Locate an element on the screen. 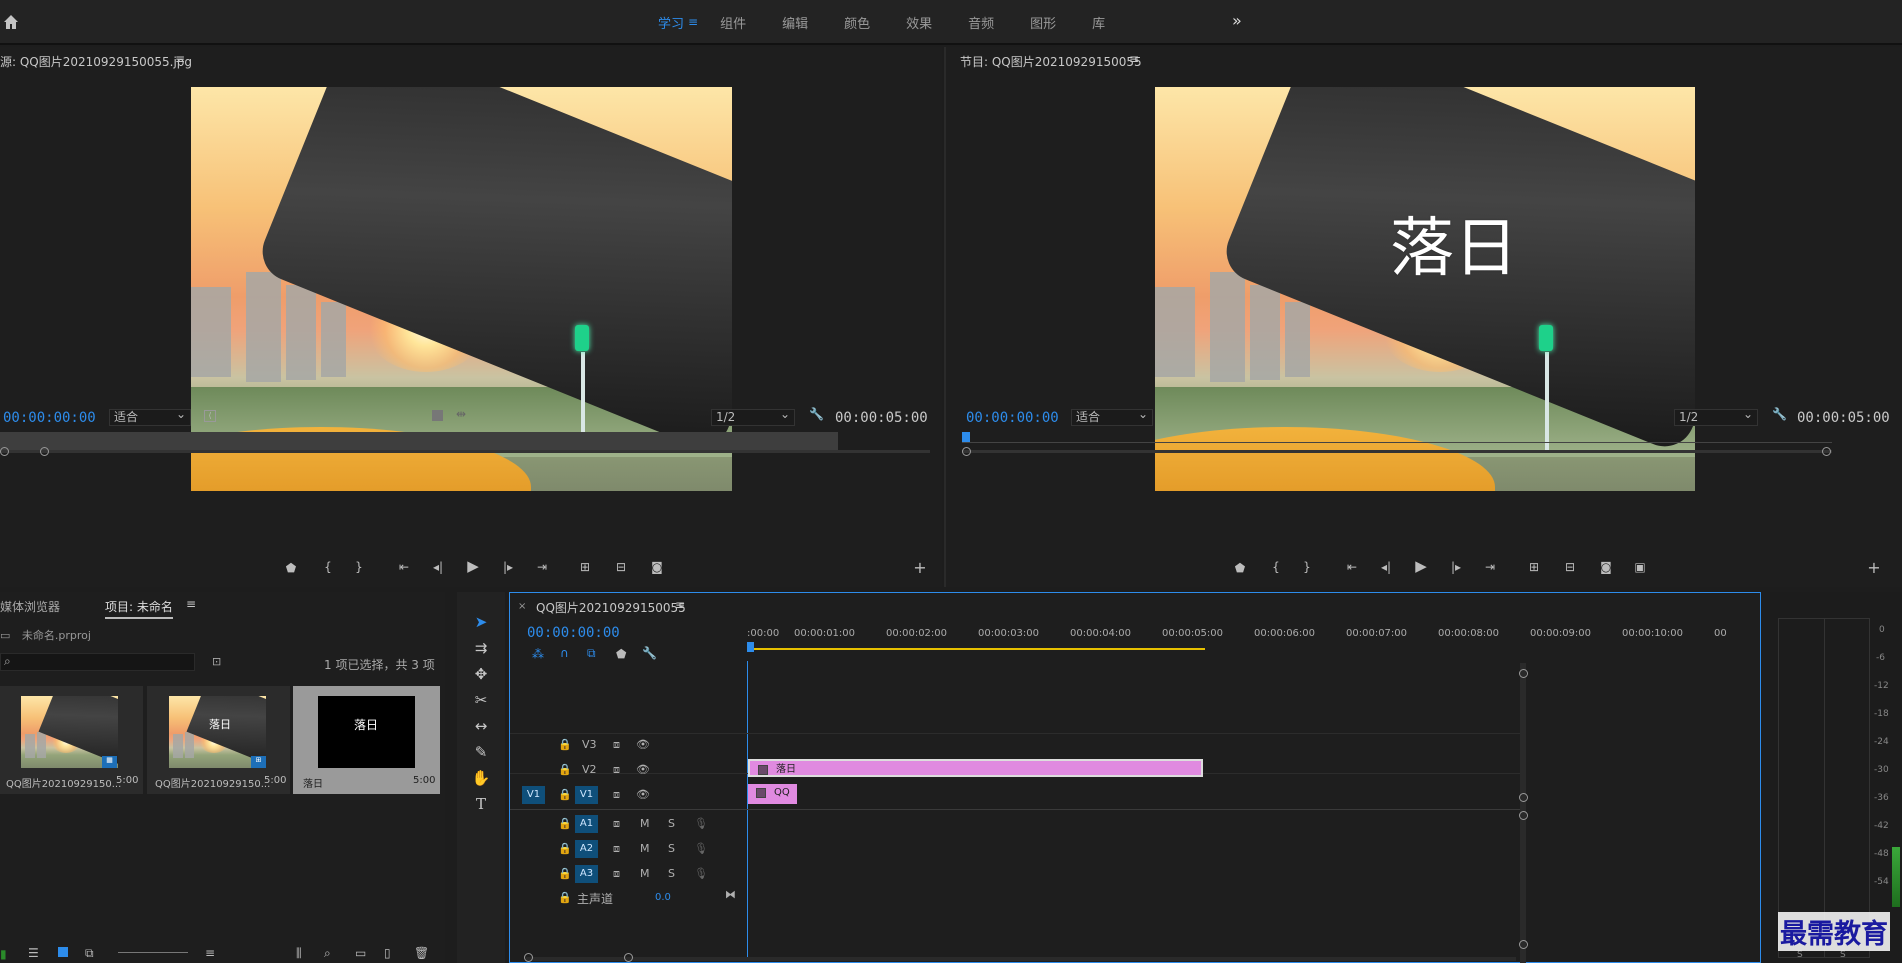 The height and width of the screenshot is (963, 1902). program-timecode: 00:00:00:00 is located at coordinates (1012, 418).